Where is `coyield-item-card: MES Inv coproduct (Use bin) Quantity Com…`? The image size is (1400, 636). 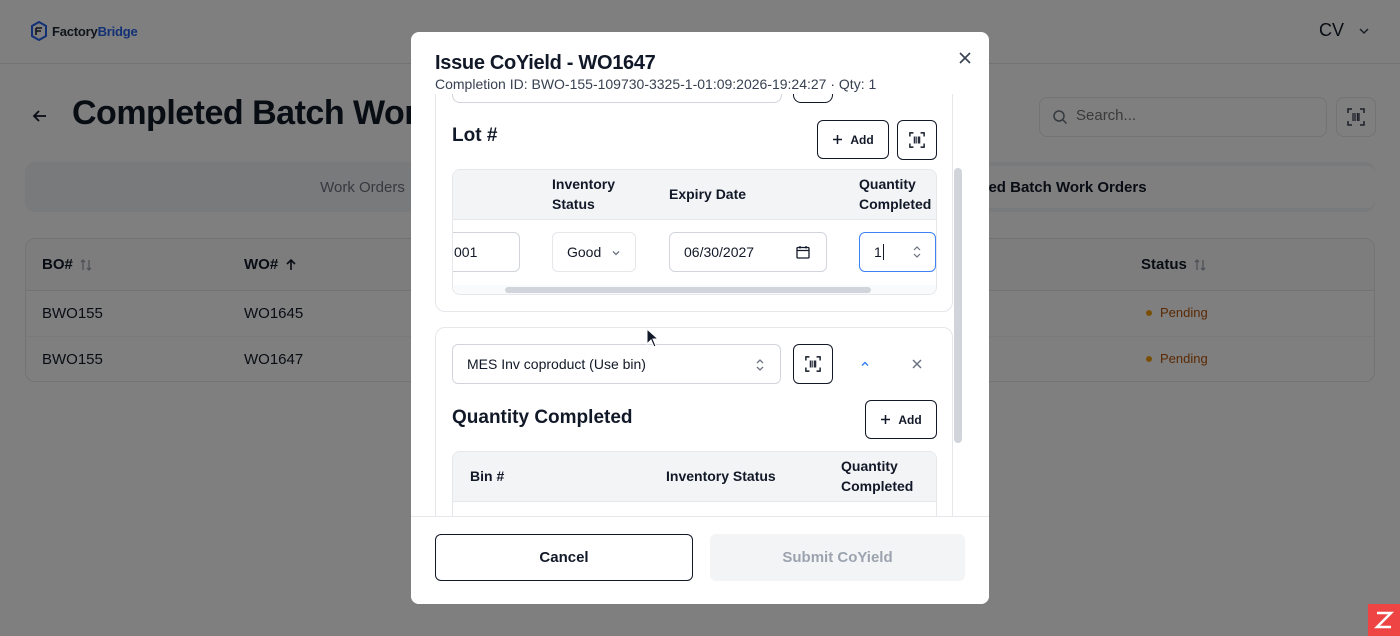 coyield-item-card: MES Inv coproduct (Use bin) Quantity Com… is located at coordinates (694, 421).